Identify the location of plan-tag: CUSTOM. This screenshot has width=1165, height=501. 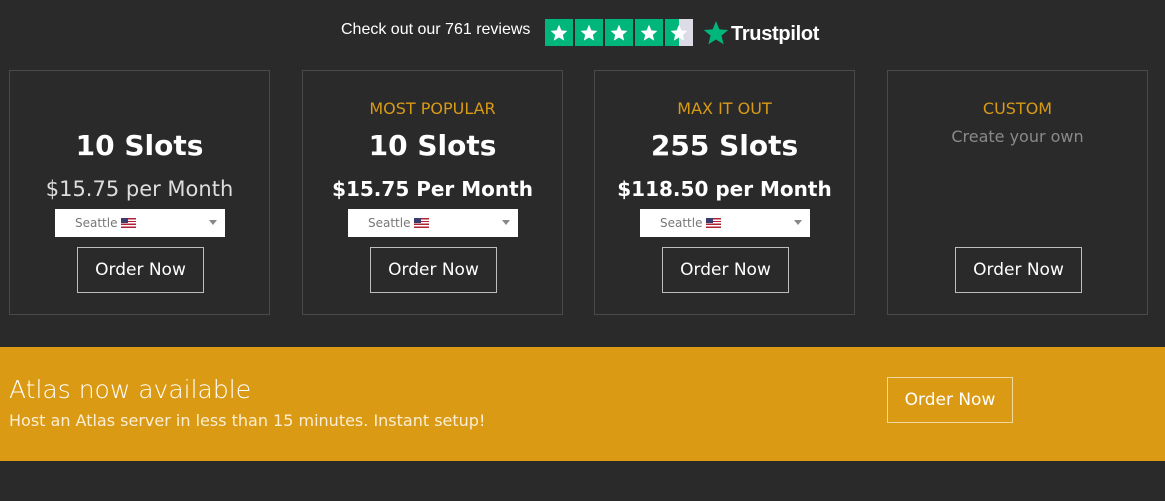
(1017, 108).